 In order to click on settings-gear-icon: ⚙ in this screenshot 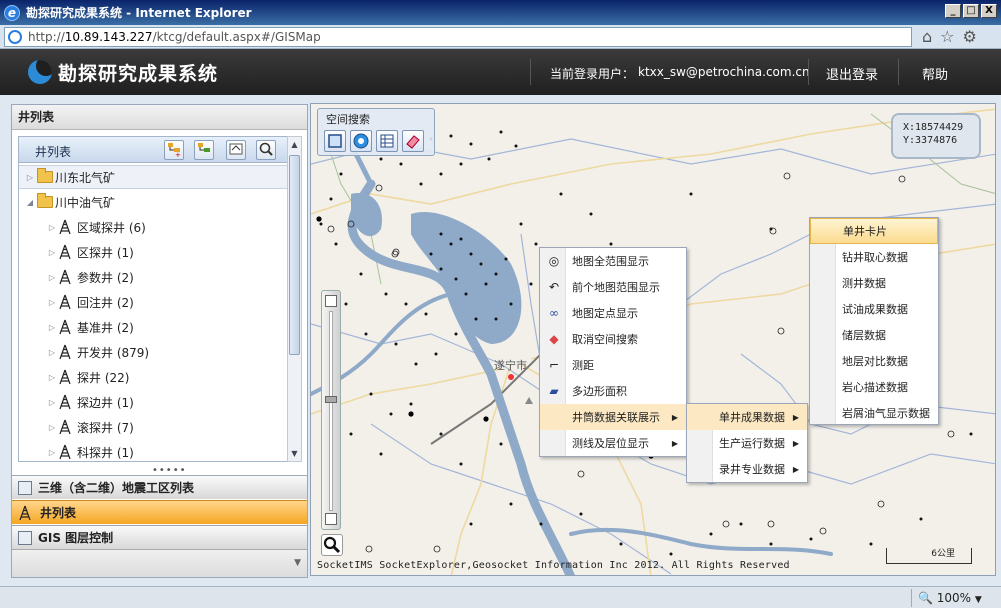, I will do `click(970, 36)`.